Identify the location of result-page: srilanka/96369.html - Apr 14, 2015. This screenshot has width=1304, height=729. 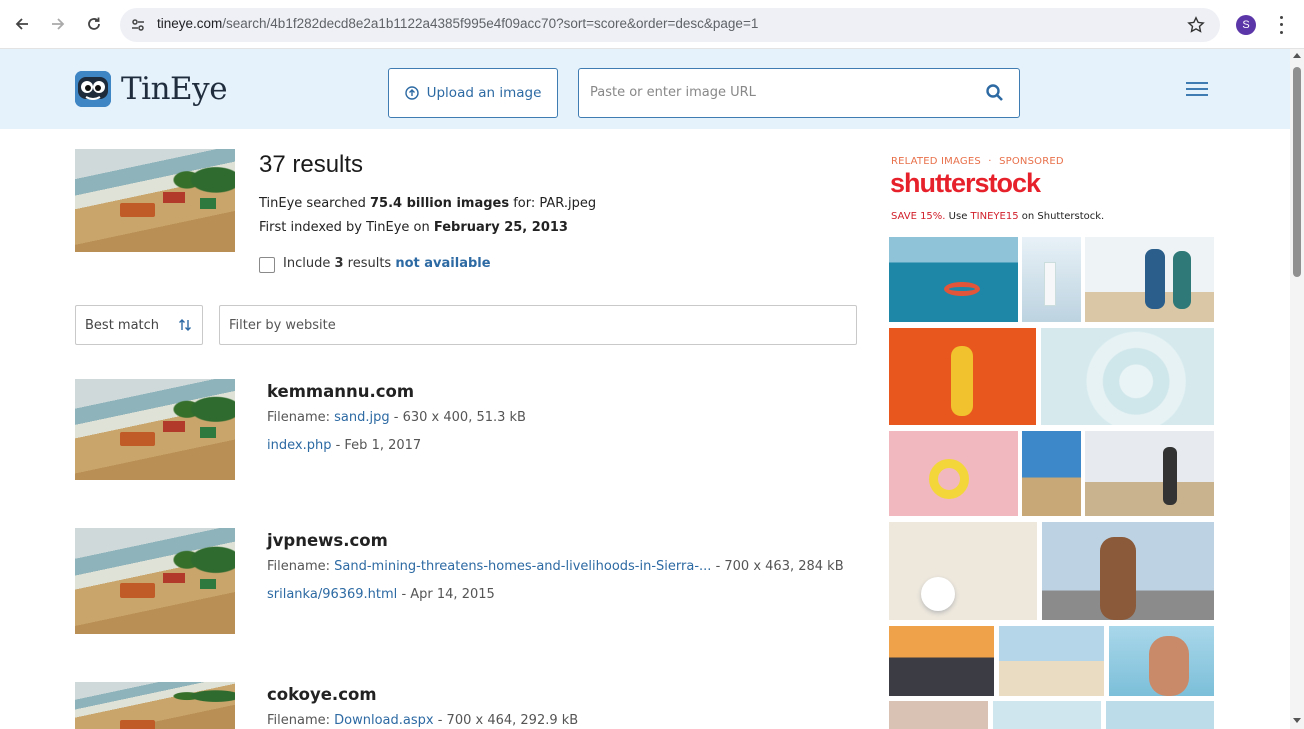
(381, 594).